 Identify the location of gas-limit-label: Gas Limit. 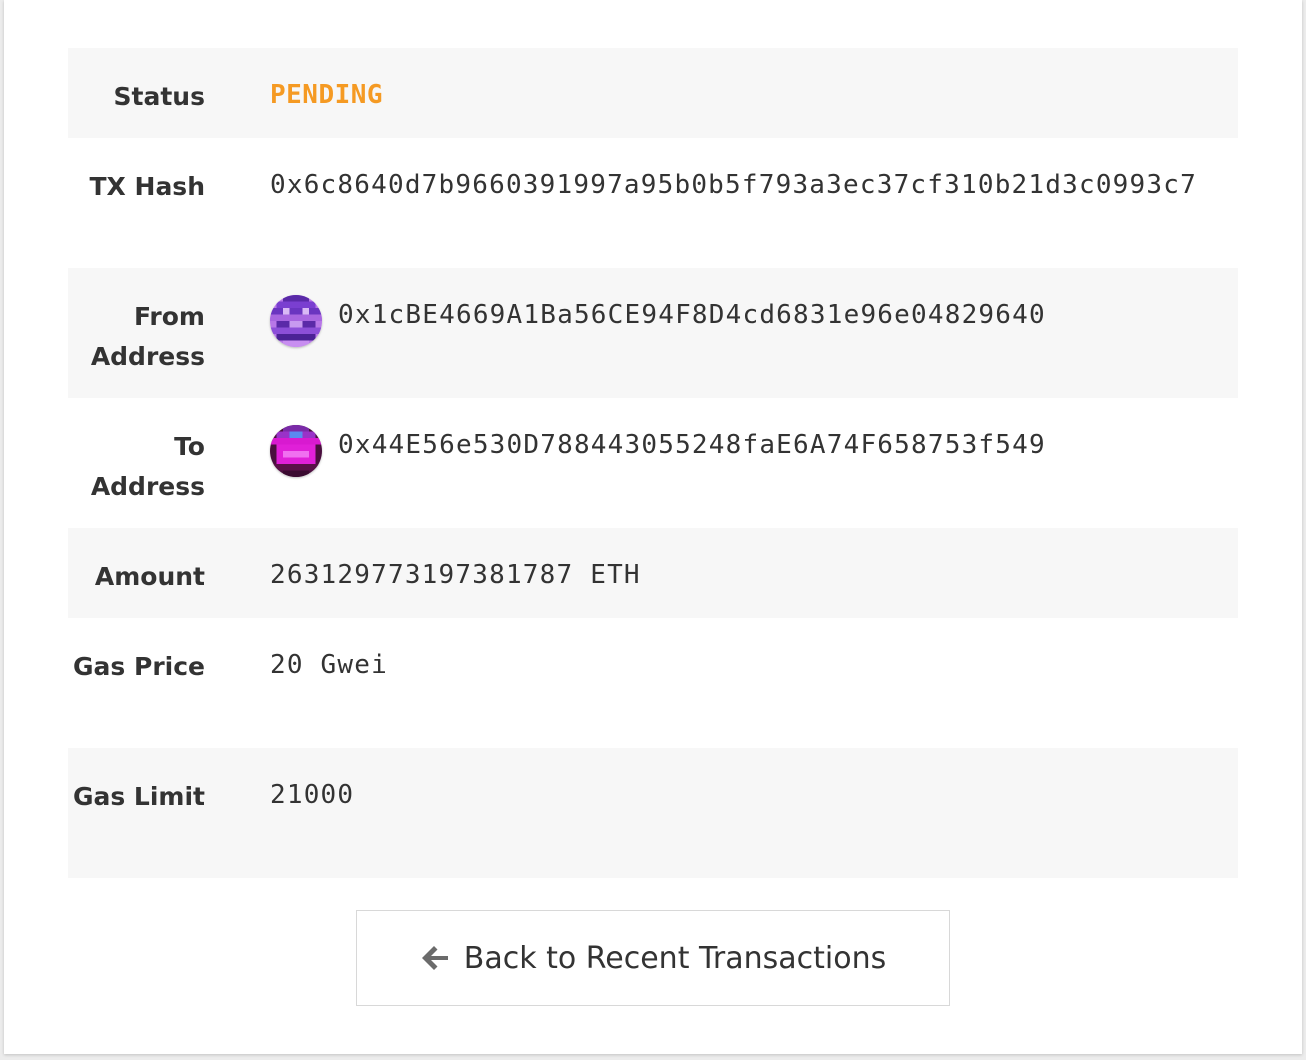
(138, 796).